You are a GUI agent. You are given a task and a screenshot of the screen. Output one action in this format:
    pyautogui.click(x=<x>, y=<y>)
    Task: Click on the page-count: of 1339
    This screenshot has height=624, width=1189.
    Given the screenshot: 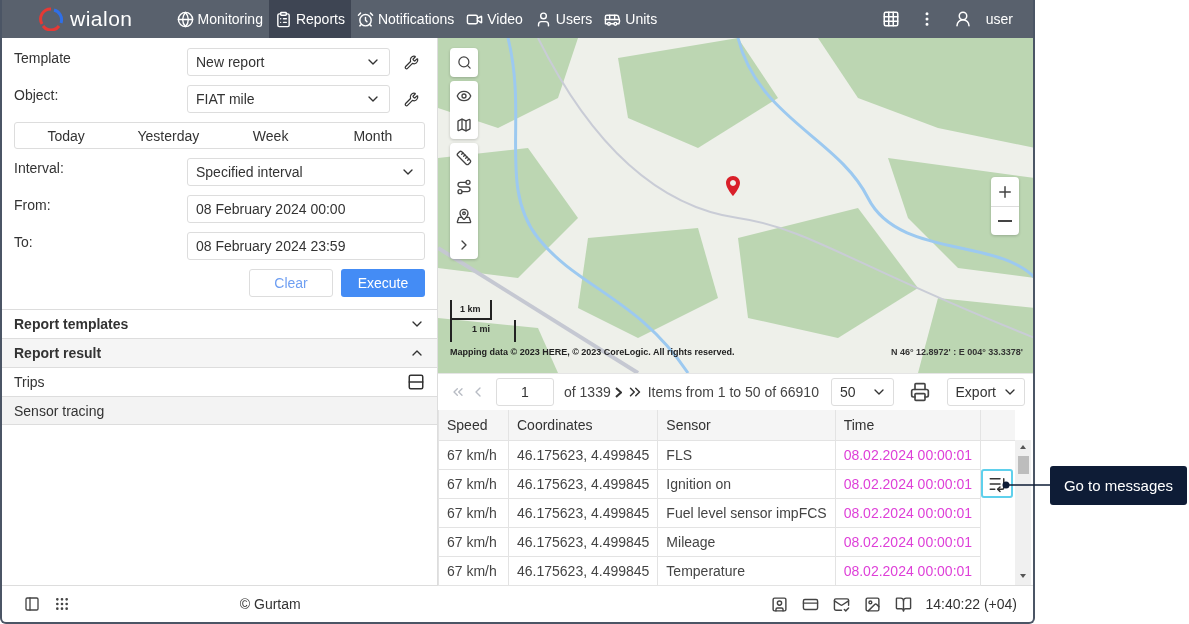 What is the action you would take?
    pyautogui.click(x=587, y=392)
    